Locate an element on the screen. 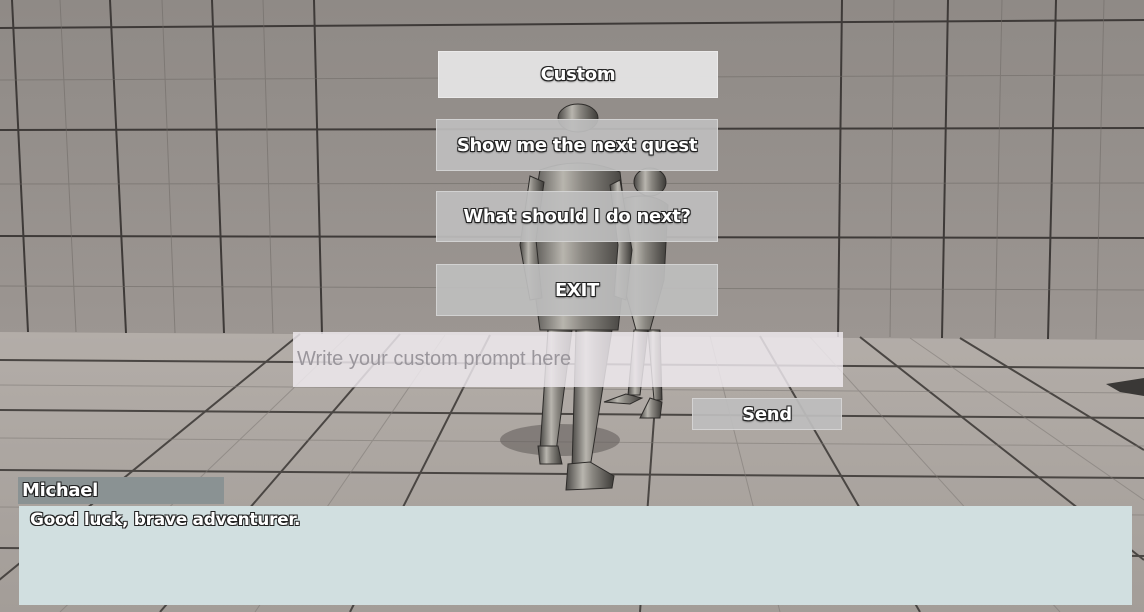  send-button-label: Send is located at coordinates (767, 414).